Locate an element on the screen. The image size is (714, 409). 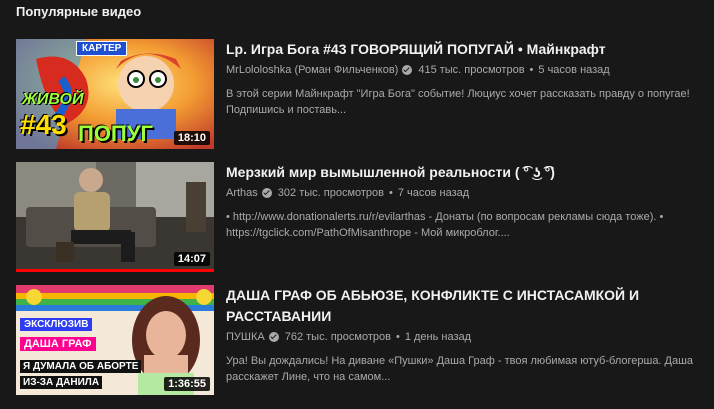
video-thumbnail-2: 14:07 is located at coordinates (115, 217).